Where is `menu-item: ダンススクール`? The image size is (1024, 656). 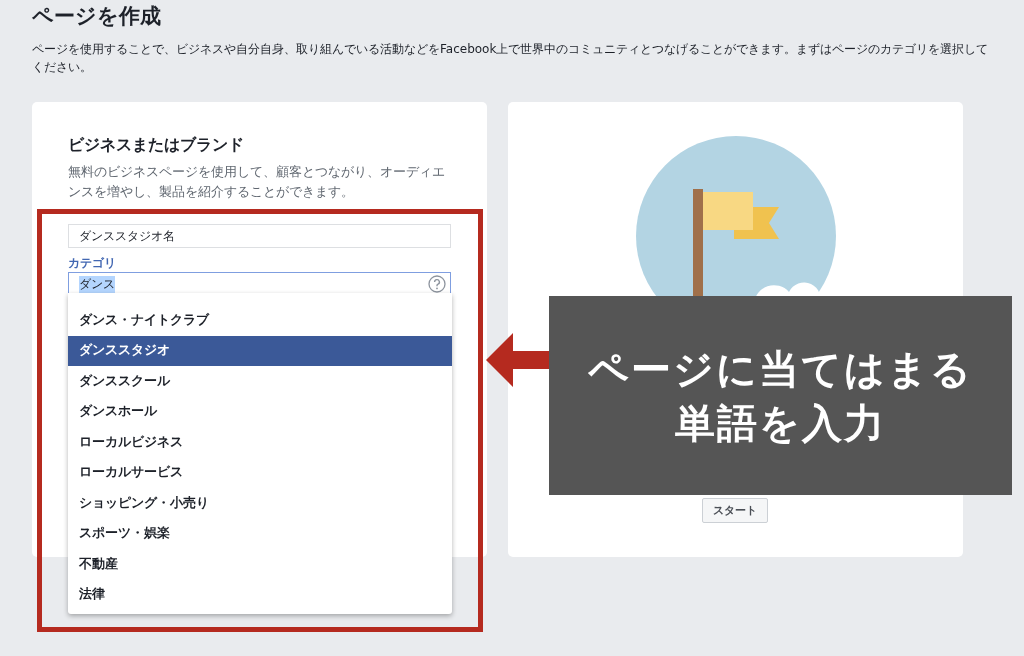
menu-item: ダンススクール is located at coordinates (260, 381).